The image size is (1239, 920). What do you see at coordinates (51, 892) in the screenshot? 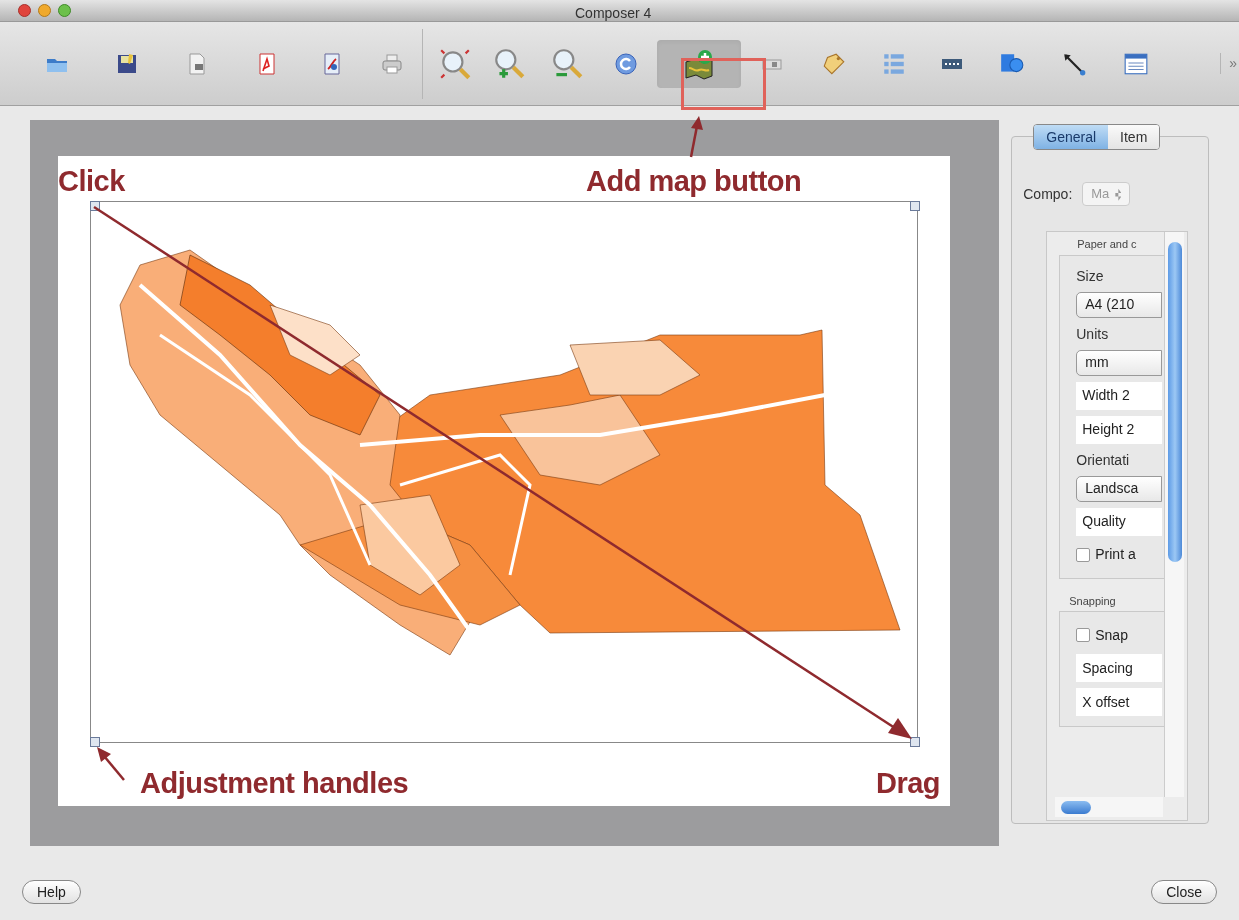
I see `dialog-button: Help` at bounding box center [51, 892].